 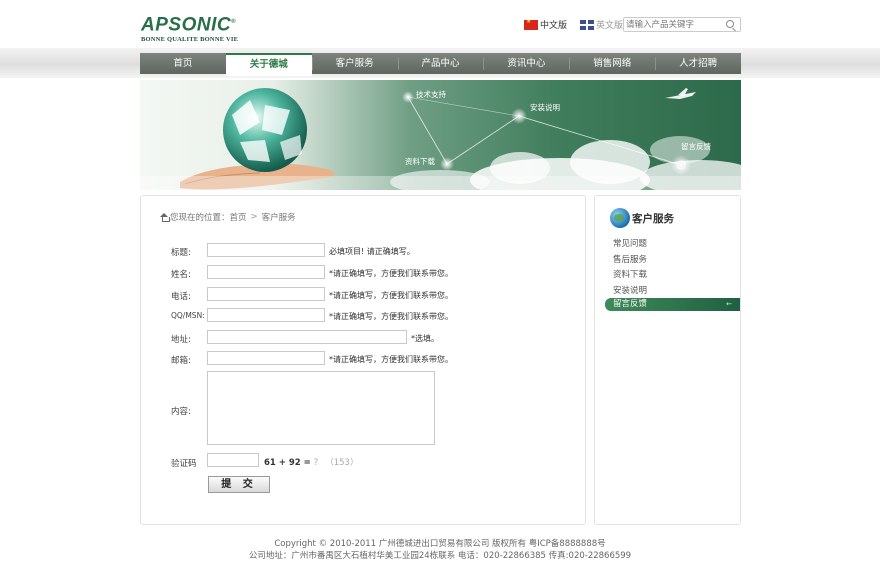 I want to click on logo: APSONIC® BONNE QUALITE BONNE VIE, so click(x=190, y=28).